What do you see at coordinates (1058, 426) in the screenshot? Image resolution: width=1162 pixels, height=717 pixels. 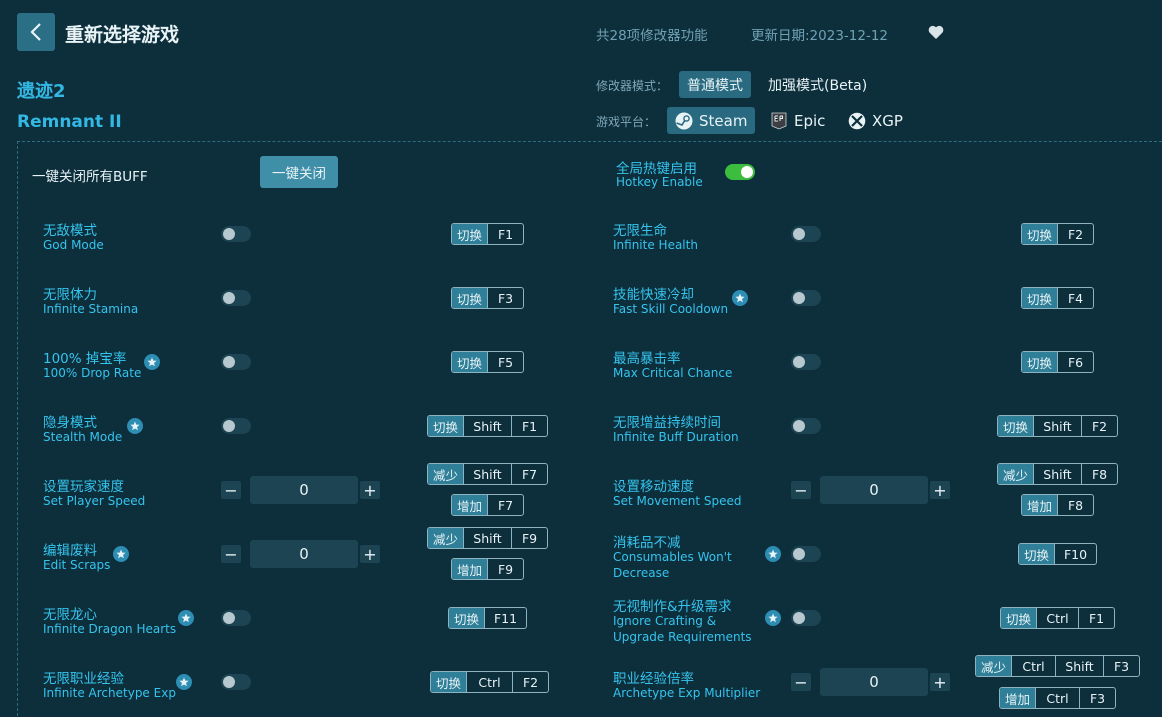 I see `hotkey-box: 切换 Shift F2` at bounding box center [1058, 426].